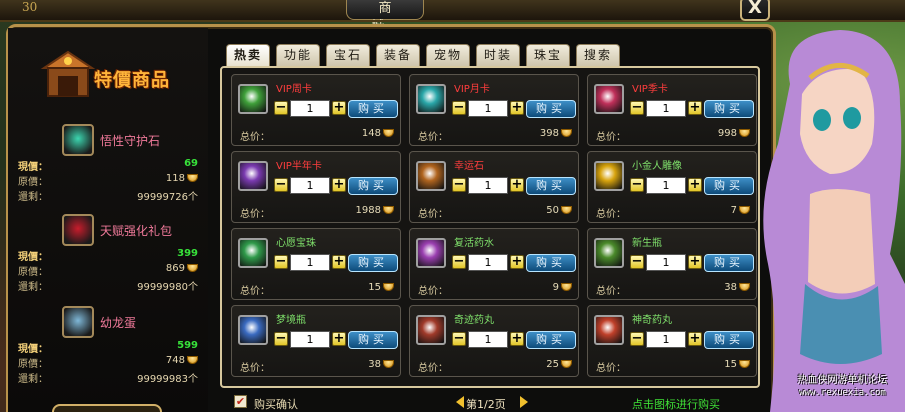 This screenshot has width=905, height=412. I want to click on total-price-wrap: 50, so click(559, 210).